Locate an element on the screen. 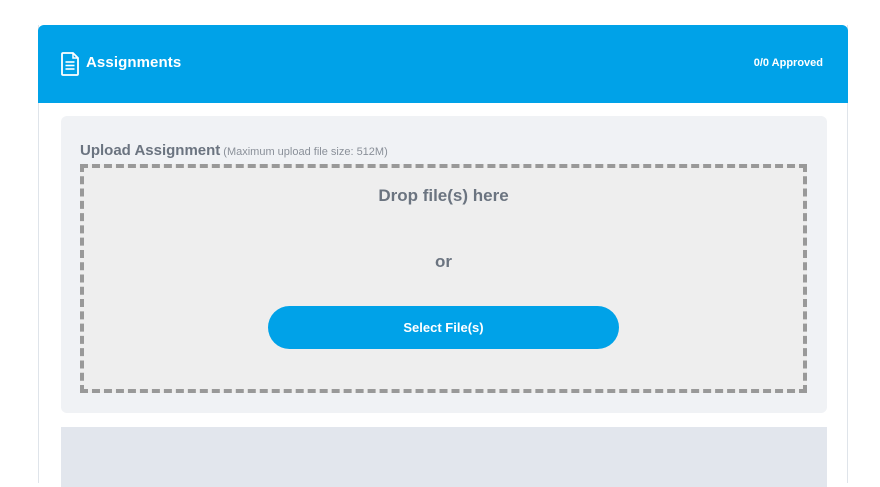  upload-size-note: (Maximum upload file size: 512M) is located at coordinates (305, 152).